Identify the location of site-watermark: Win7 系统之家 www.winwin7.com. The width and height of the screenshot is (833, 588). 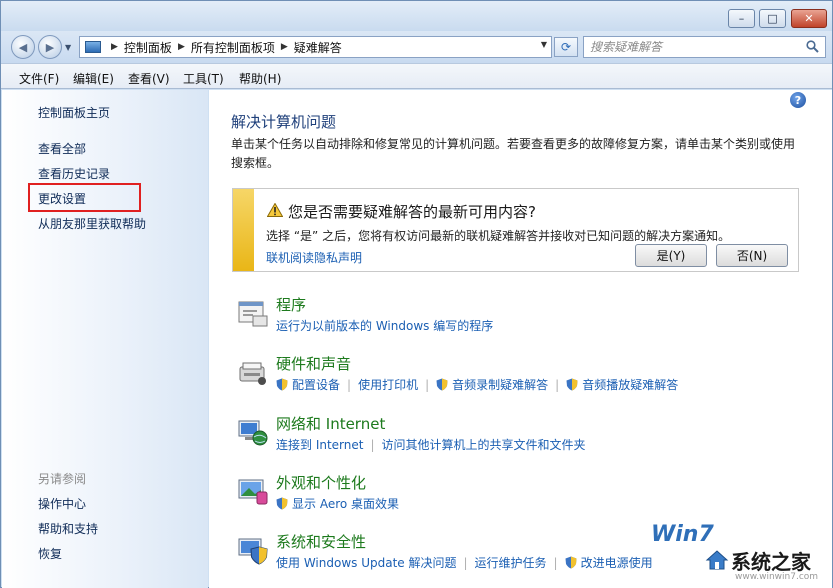
(740, 553).